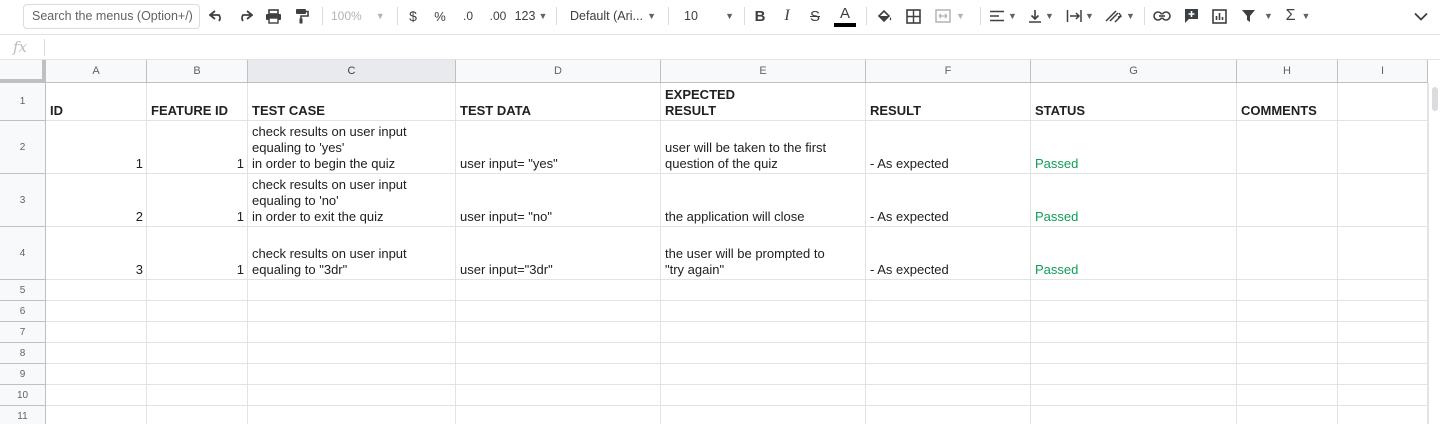  What do you see at coordinates (1134, 253) in the screenshot?
I see `cell-g4: Passed` at bounding box center [1134, 253].